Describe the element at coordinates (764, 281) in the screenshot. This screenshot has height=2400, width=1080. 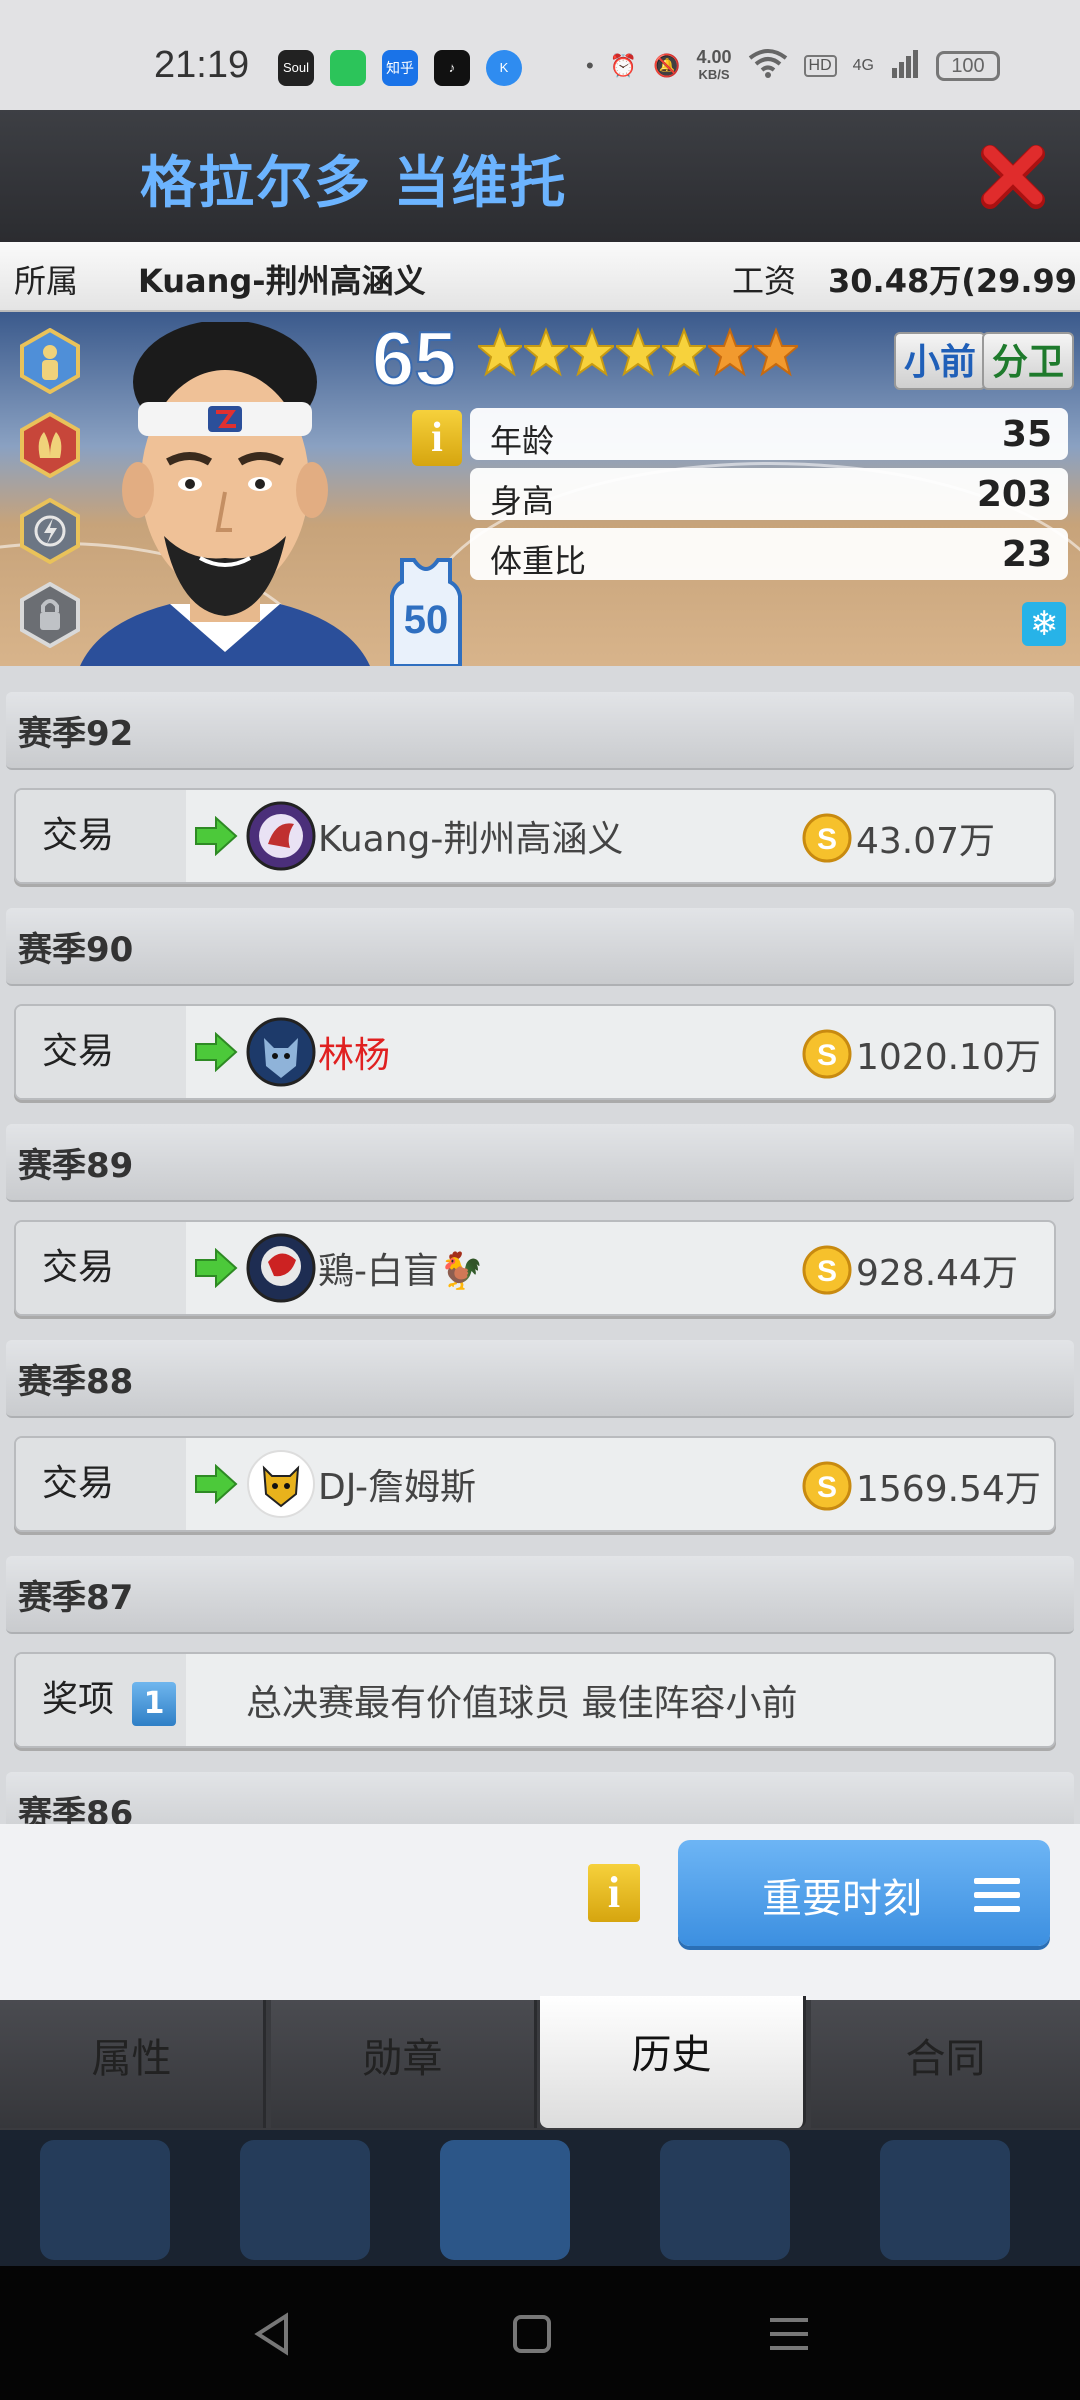
I see `salary-label: 工资` at that location.